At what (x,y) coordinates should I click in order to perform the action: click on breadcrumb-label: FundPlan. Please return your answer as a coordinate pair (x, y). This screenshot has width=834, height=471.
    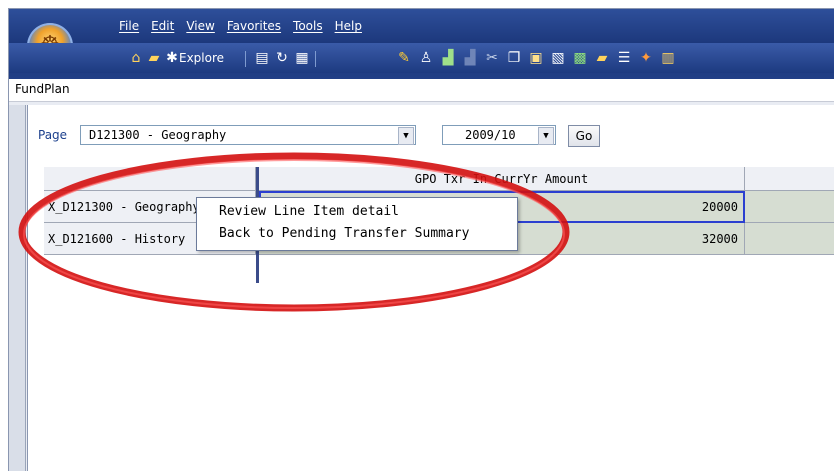
    Looking at the image, I should click on (42, 89).